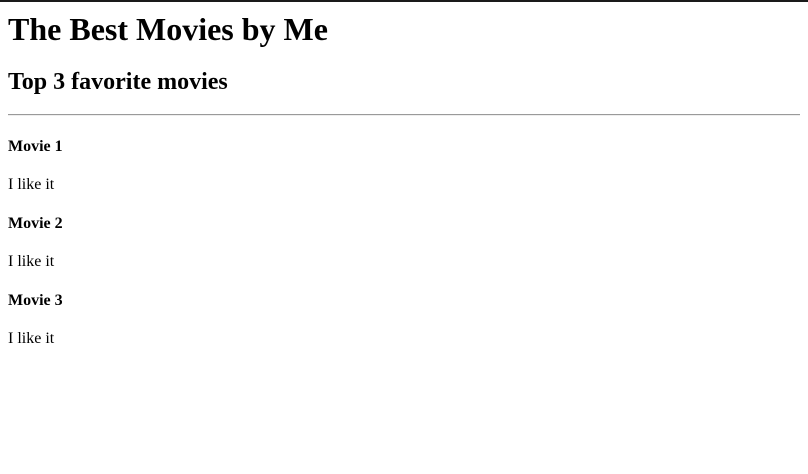  What do you see at coordinates (404, 165) in the screenshot?
I see `movie-item-1: Movie 1 I like it` at bounding box center [404, 165].